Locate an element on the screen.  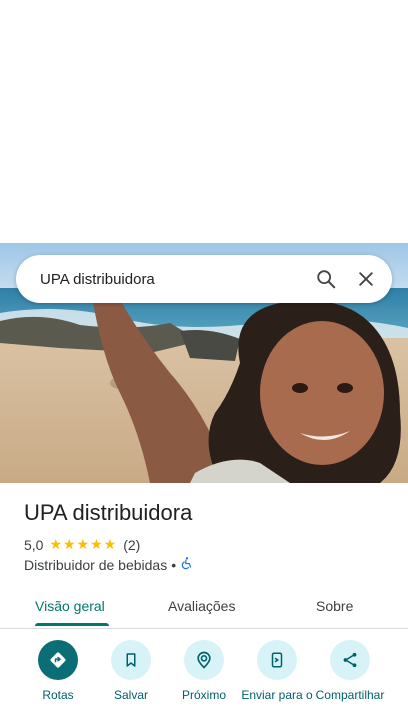
wheelchair-accessible-icon is located at coordinates (187, 564).